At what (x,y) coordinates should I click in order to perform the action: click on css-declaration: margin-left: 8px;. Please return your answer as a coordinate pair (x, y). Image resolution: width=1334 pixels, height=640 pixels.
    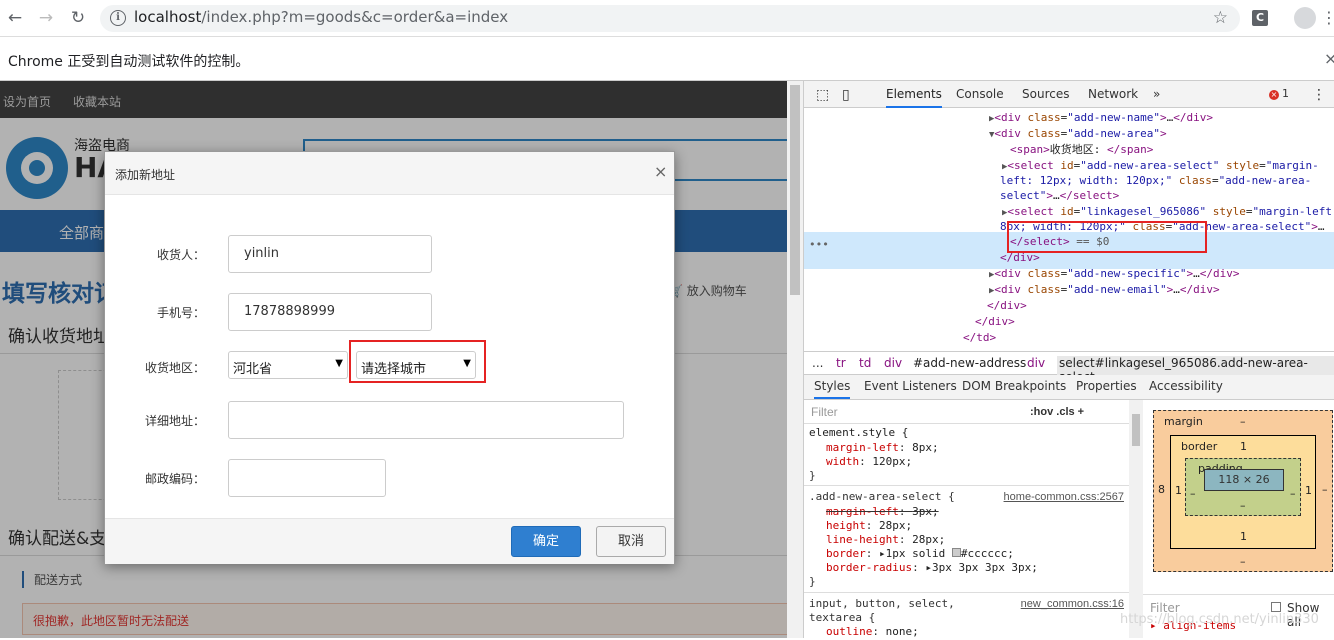
    Looking at the image, I should click on (882, 448).